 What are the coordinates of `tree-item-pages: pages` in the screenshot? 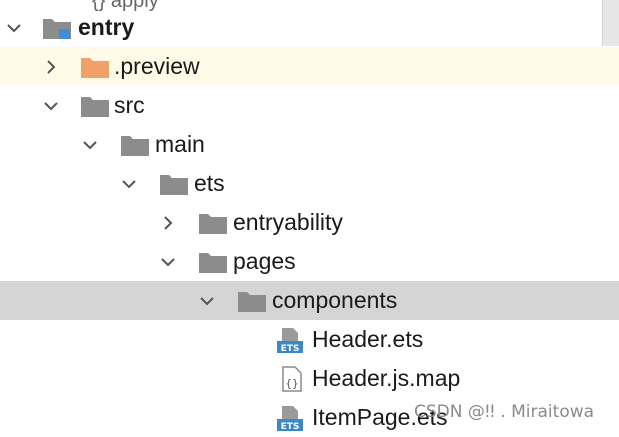 It's located at (309, 261).